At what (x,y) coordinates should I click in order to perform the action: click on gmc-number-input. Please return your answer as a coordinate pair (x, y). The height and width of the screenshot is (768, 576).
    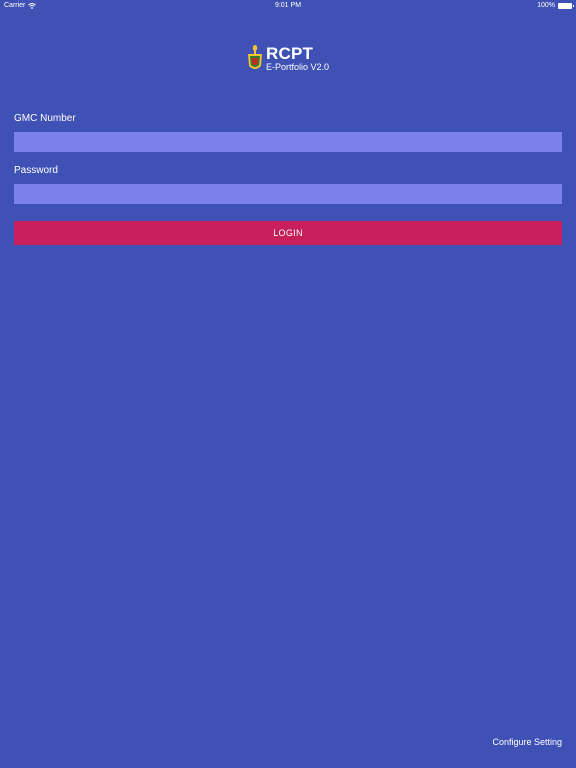
    Looking at the image, I should click on (288, 142).